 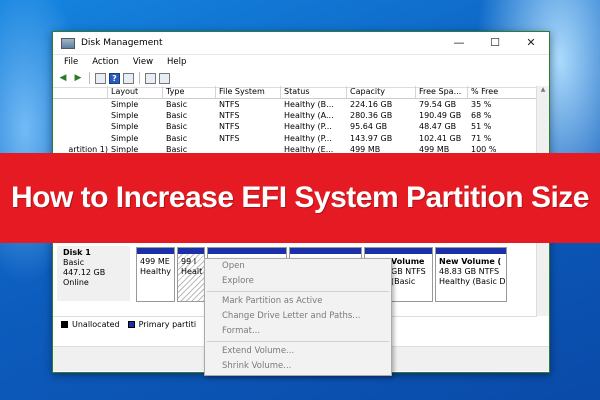 What do you see at coordinates (155, 261) in the screenshot?
I see `partition-size: 499 ME` at bounding box center [155, 261].